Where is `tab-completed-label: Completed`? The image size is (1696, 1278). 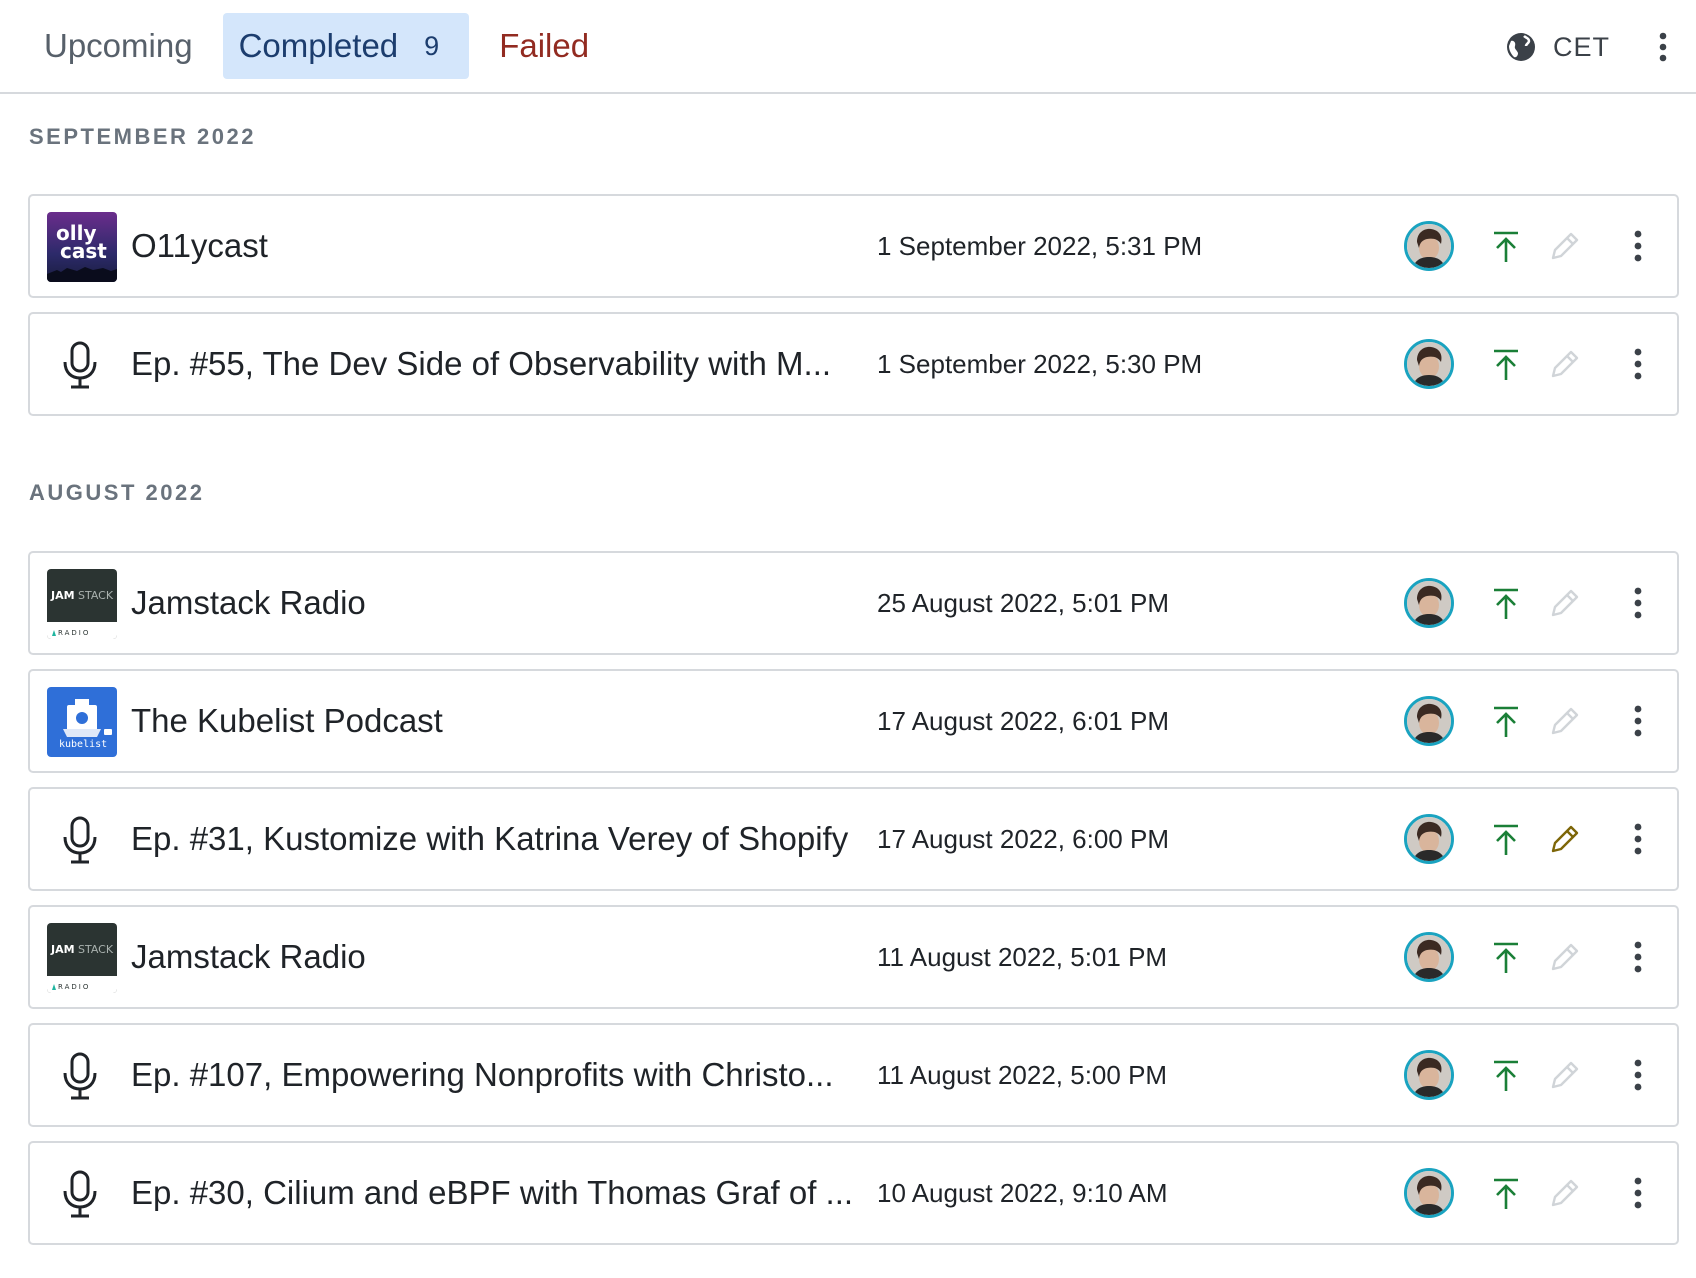 tab-completed-label: Completed is located at coordinates (318, 45).